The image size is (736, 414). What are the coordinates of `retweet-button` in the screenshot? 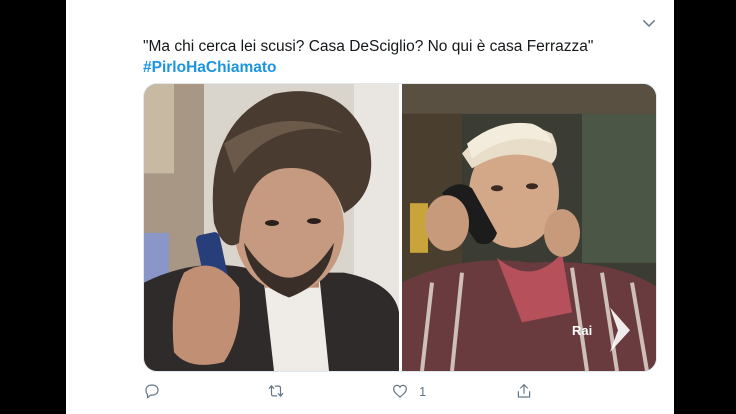 It's located at (276, 391).